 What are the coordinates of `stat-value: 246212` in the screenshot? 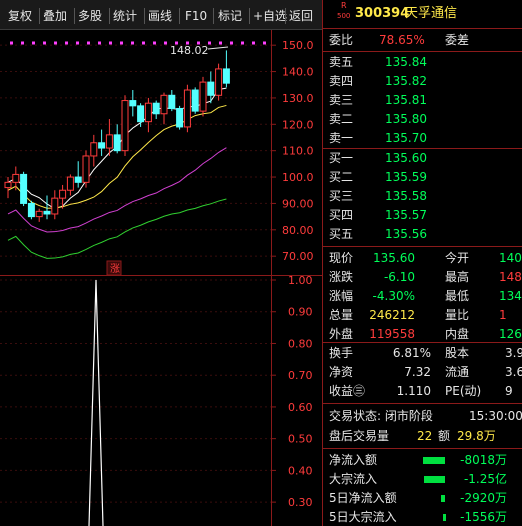 It's located at (392, 315).